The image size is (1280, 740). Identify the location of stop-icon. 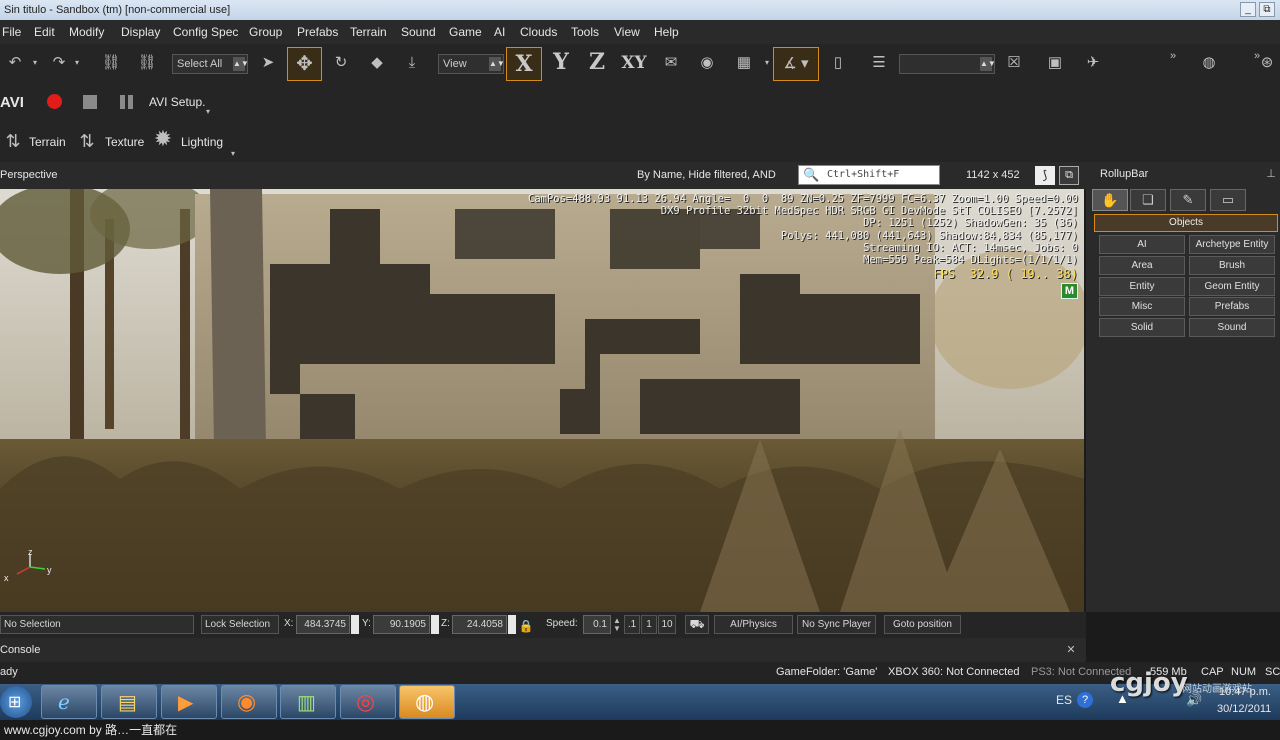
(90, 102).